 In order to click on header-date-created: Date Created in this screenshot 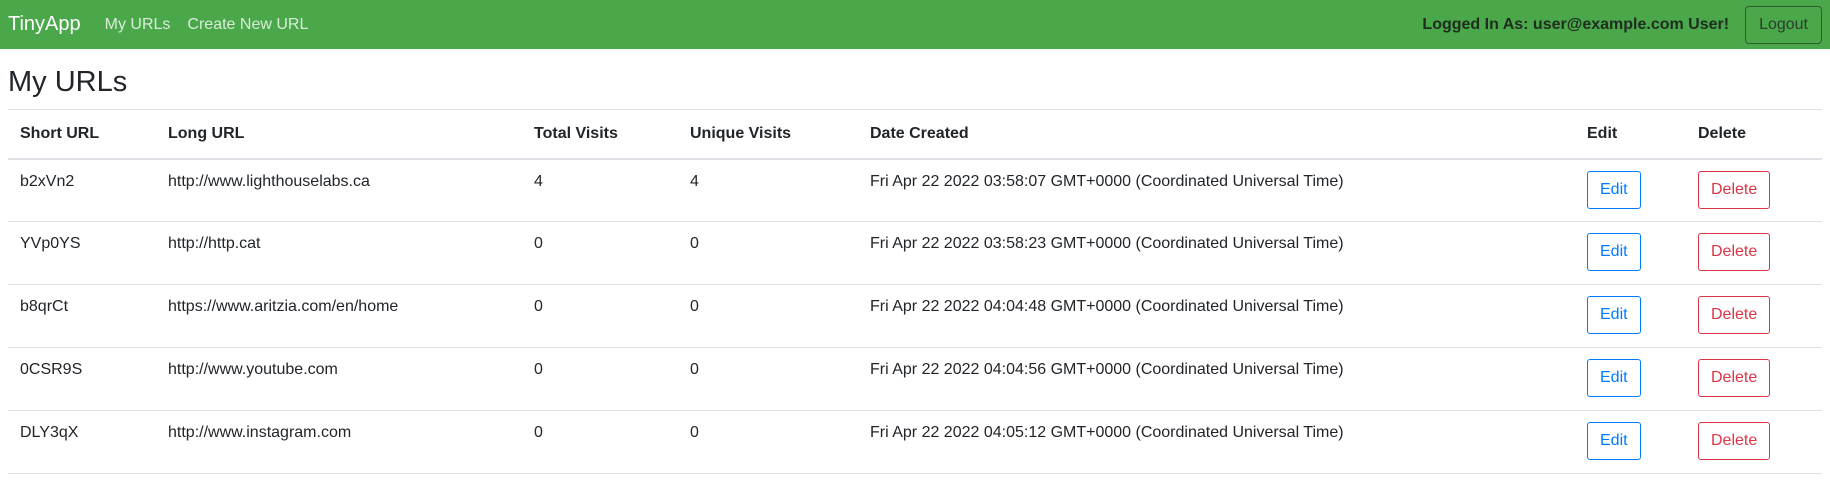, I will do `click(1216, 134)`.